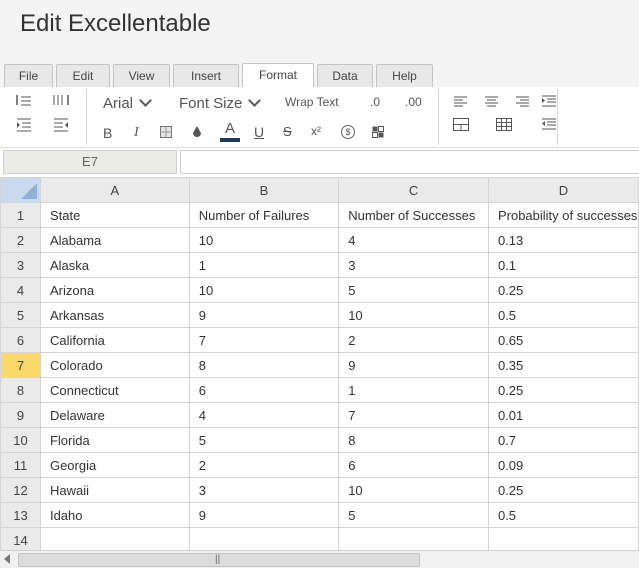 This screenshot has height=568, width=639. I want to click on table-cell: 5, so click(413, 290).